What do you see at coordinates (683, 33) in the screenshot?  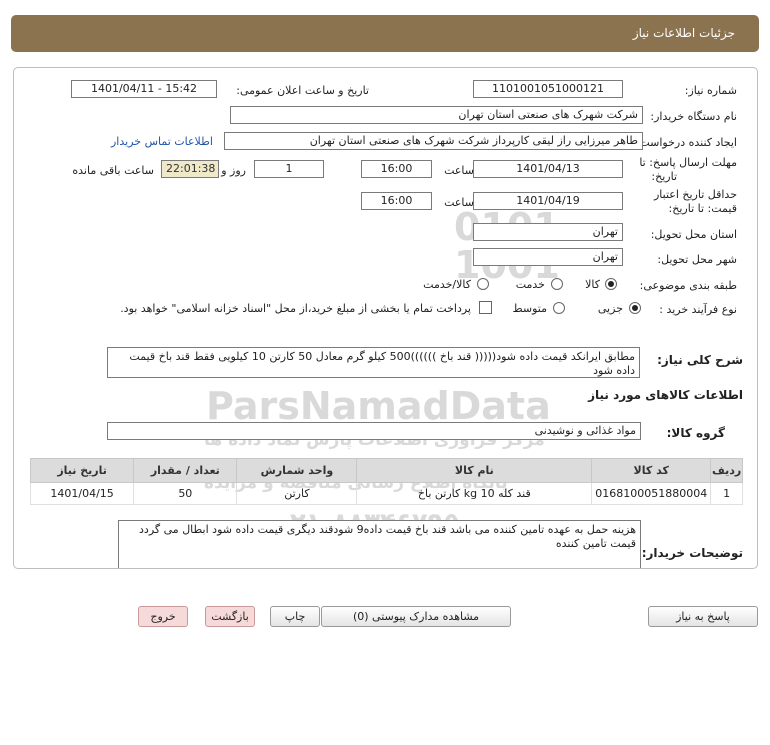 I see `page-title: جزئیات اطلاعات نیاز` at bounding box center [683, 33].